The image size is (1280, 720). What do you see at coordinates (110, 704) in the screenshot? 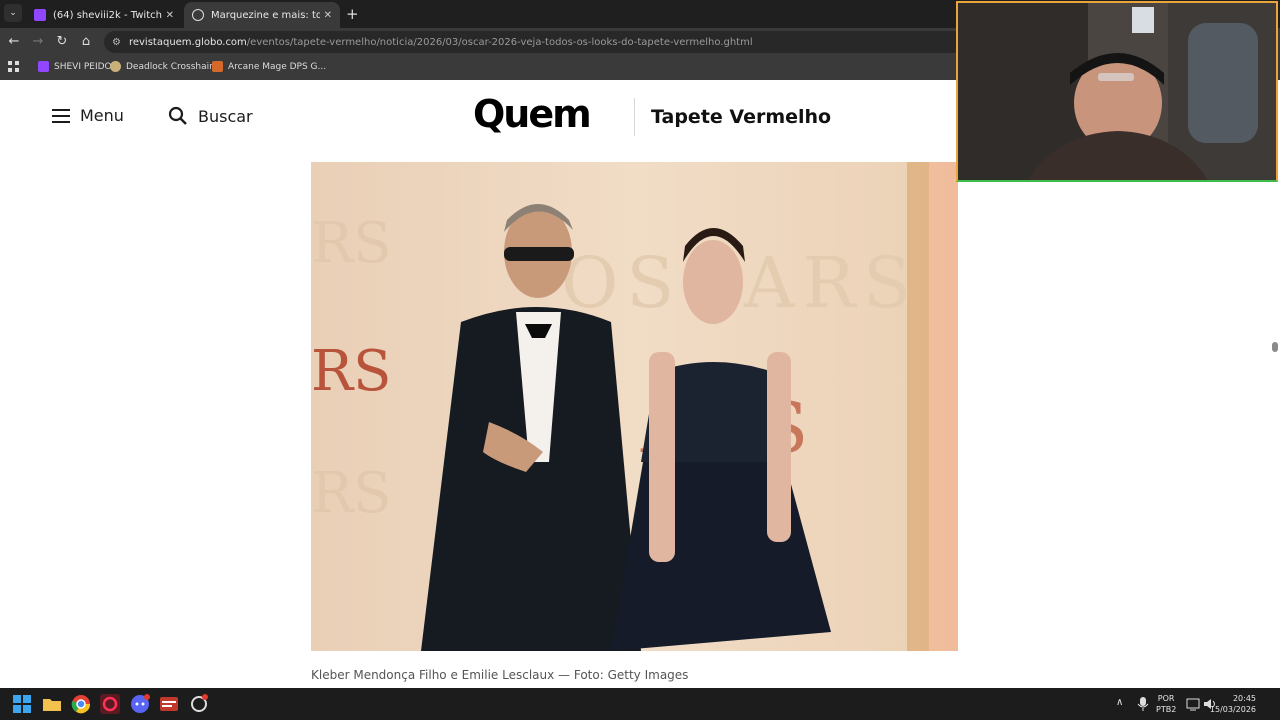
I see `opera-gx-icon` at bounding box center [110, 704].